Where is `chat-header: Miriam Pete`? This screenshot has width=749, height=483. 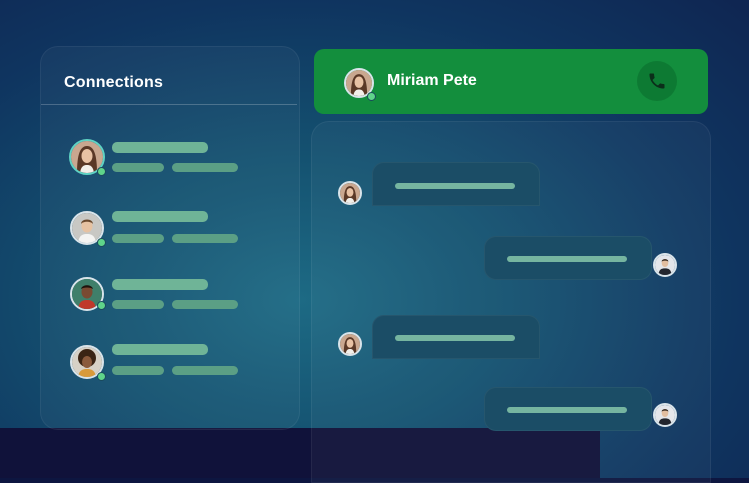
chat-header: Miriam Pete is located at coordinates (511, 81).